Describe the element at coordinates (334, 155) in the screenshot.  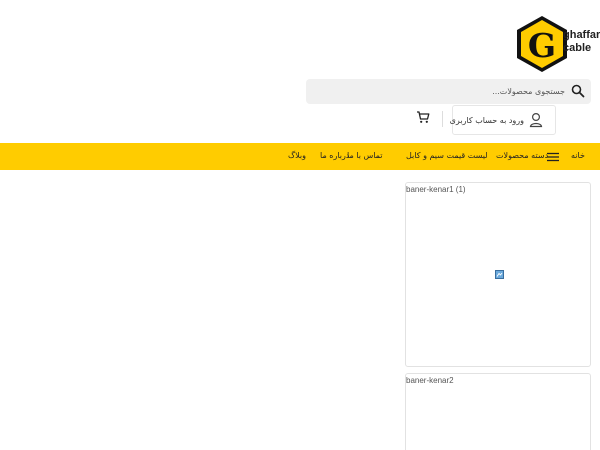
I see `nav-item-about: درباره ما` at that location.